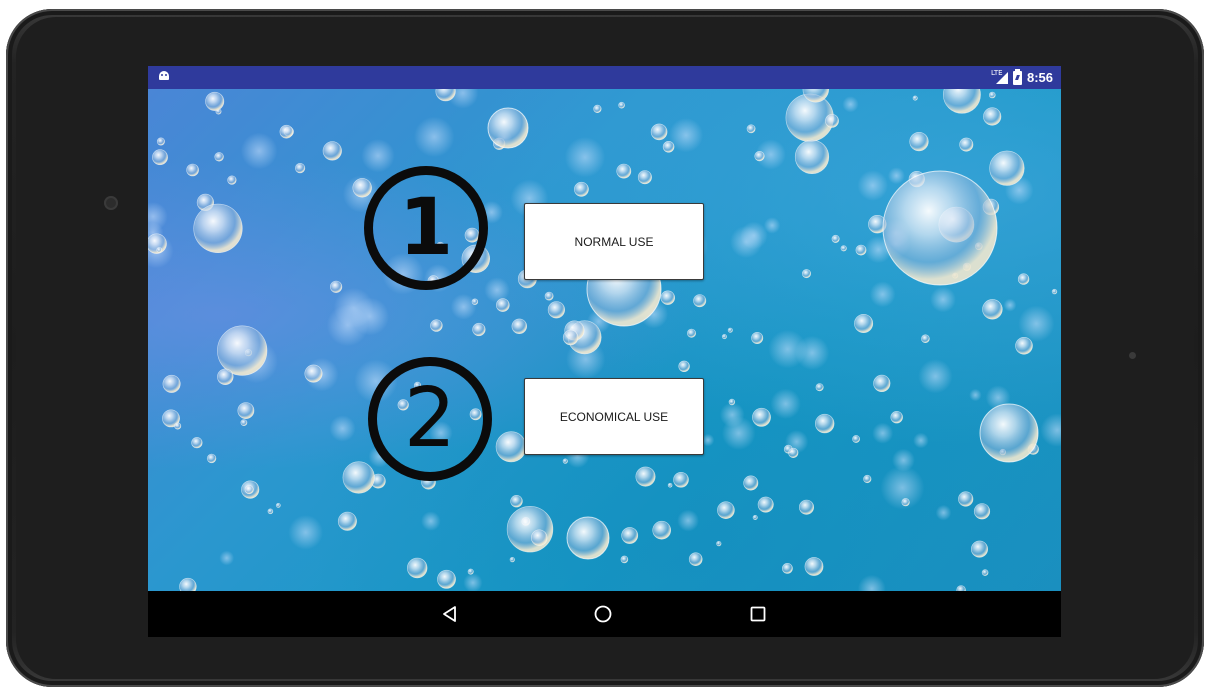 Image resolution: width=1210 pixels, height=692 pixels. Describe the element at coordinates (430, 419) in the screenshot. I see `step-number-2: 2` at that location.